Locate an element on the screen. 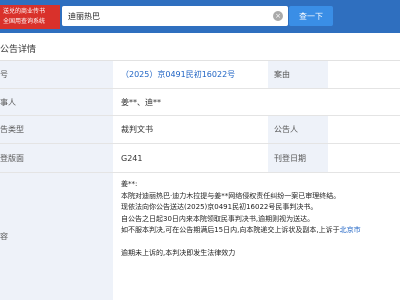 The image size is (400, 300). search-button: 查一下 is located at coordinates (311, 16).